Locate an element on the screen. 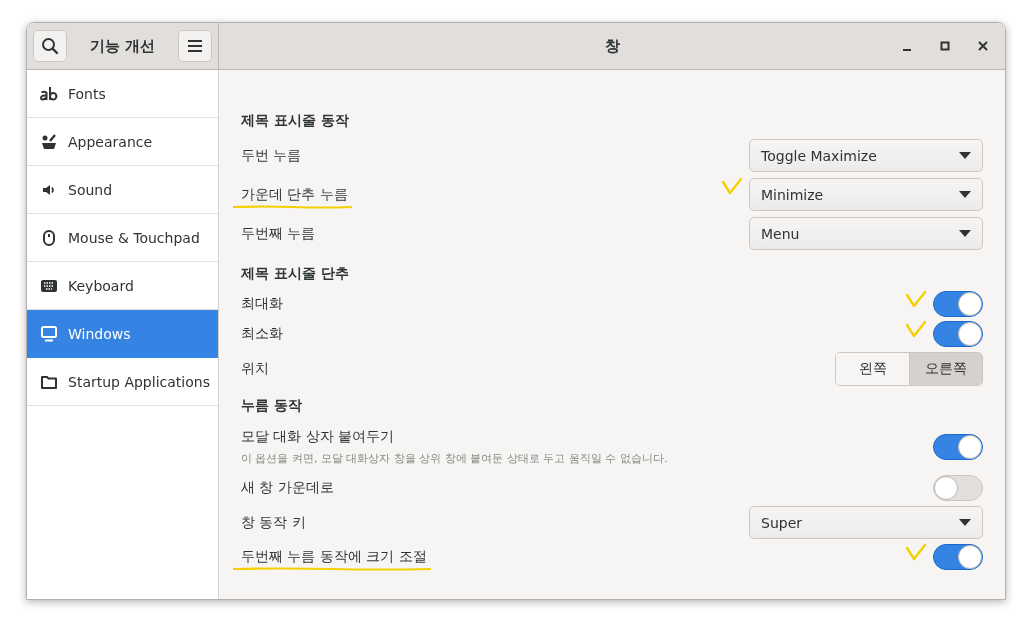  search-button is located at coordinates (50, 46).